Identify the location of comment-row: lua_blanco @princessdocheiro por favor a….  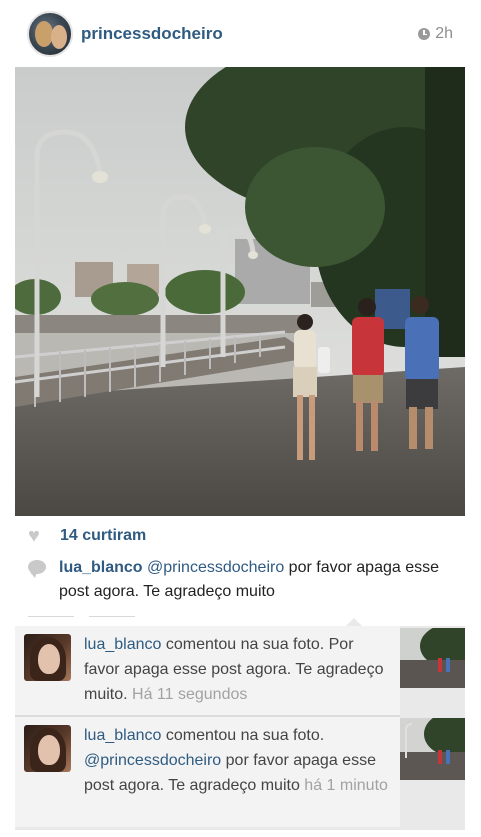
(243, 580).